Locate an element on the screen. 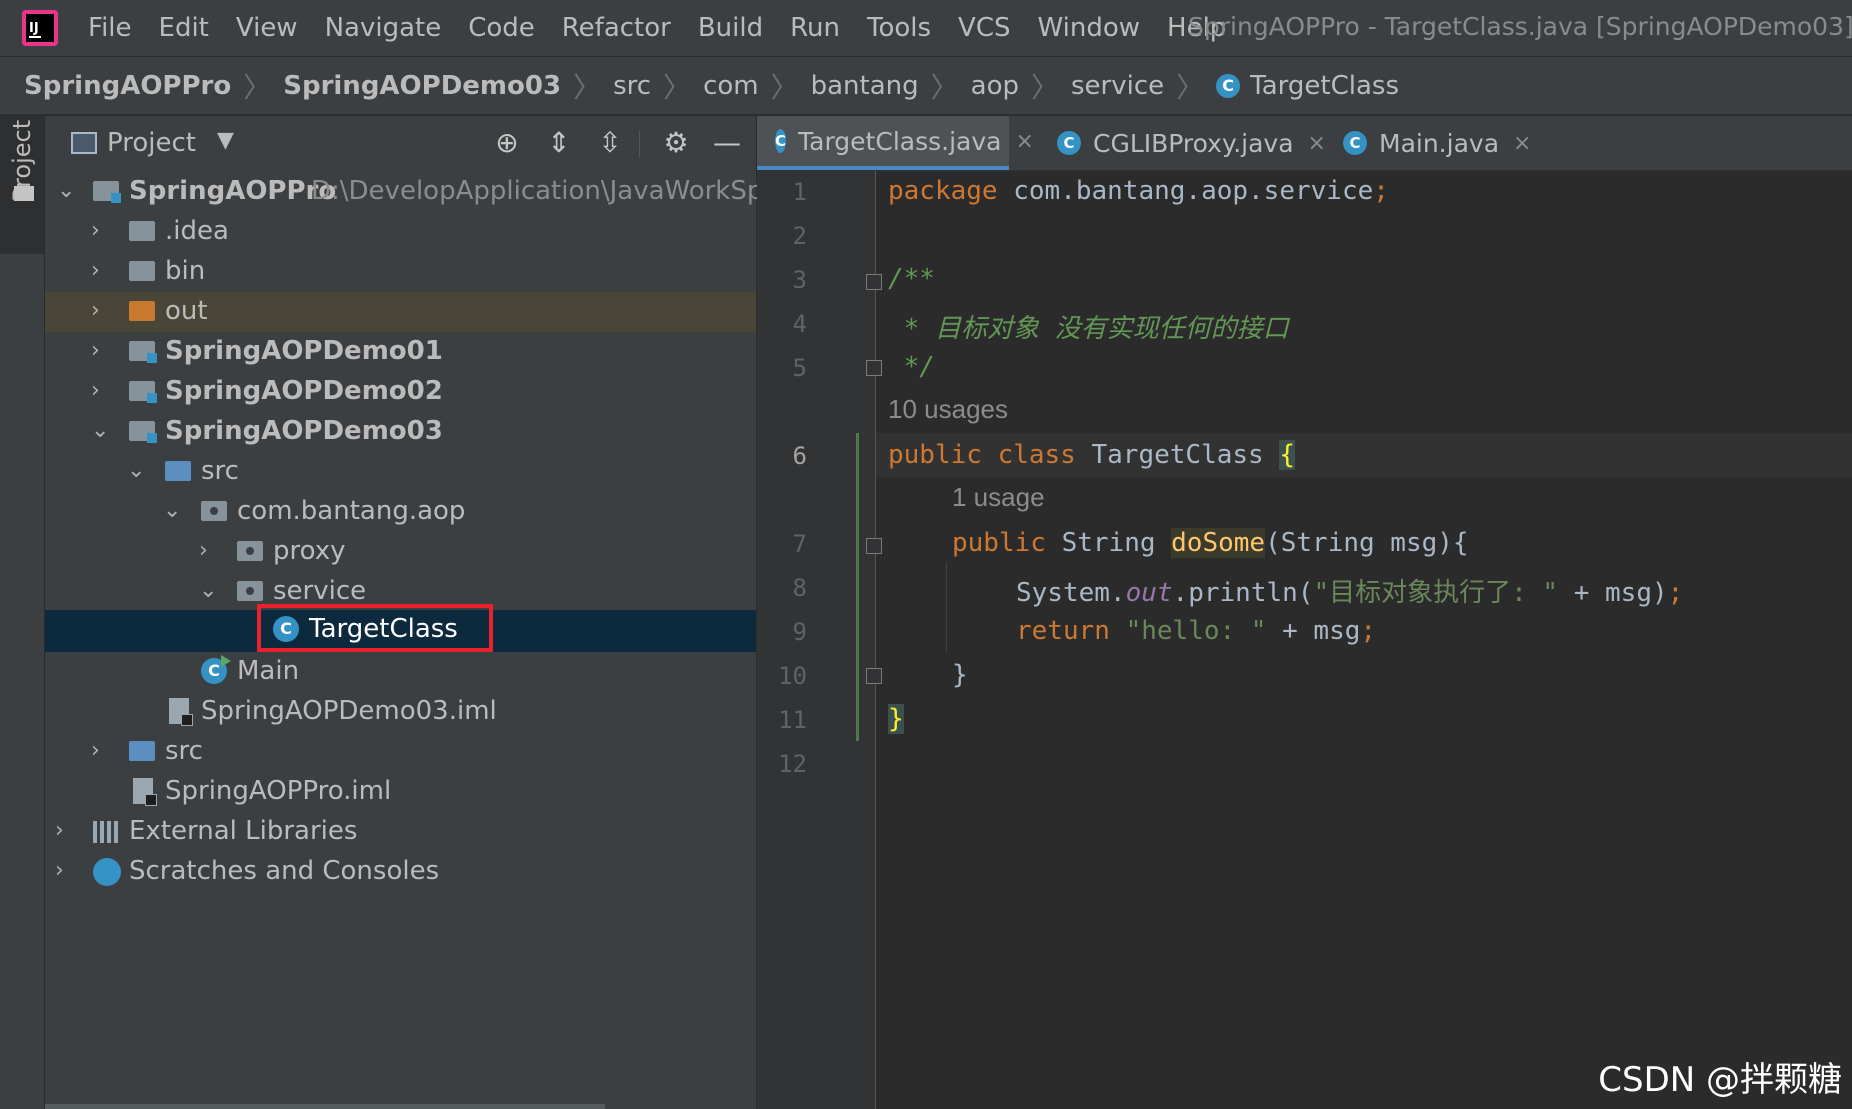 This screenshot has height=1109, width=1852. tree-item-label: Main is located at coordinates (268, 671).